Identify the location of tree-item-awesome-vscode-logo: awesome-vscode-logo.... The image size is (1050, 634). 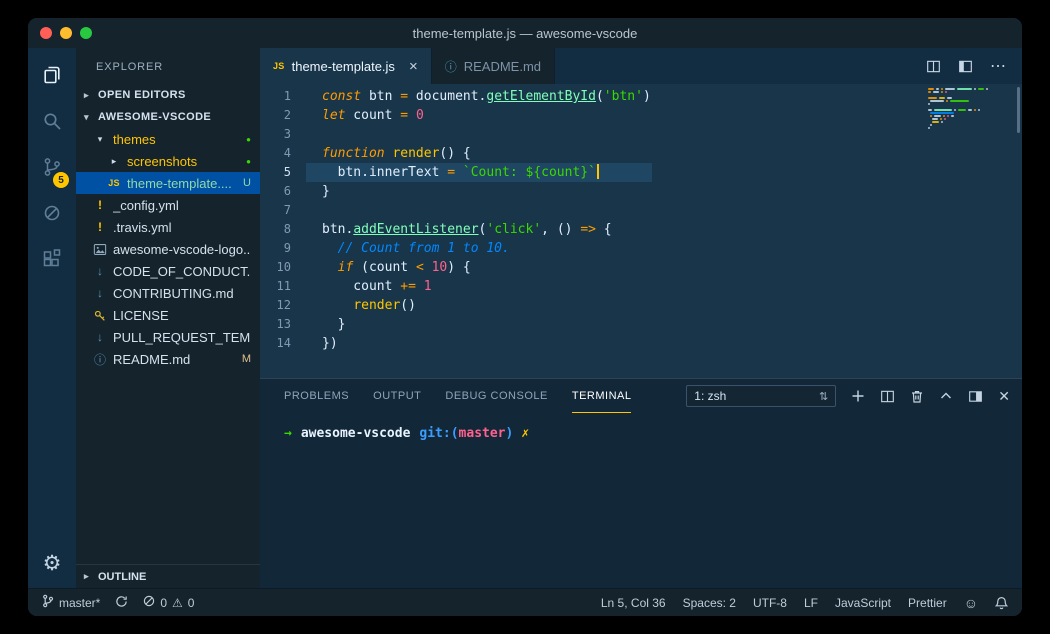
(168, 249).